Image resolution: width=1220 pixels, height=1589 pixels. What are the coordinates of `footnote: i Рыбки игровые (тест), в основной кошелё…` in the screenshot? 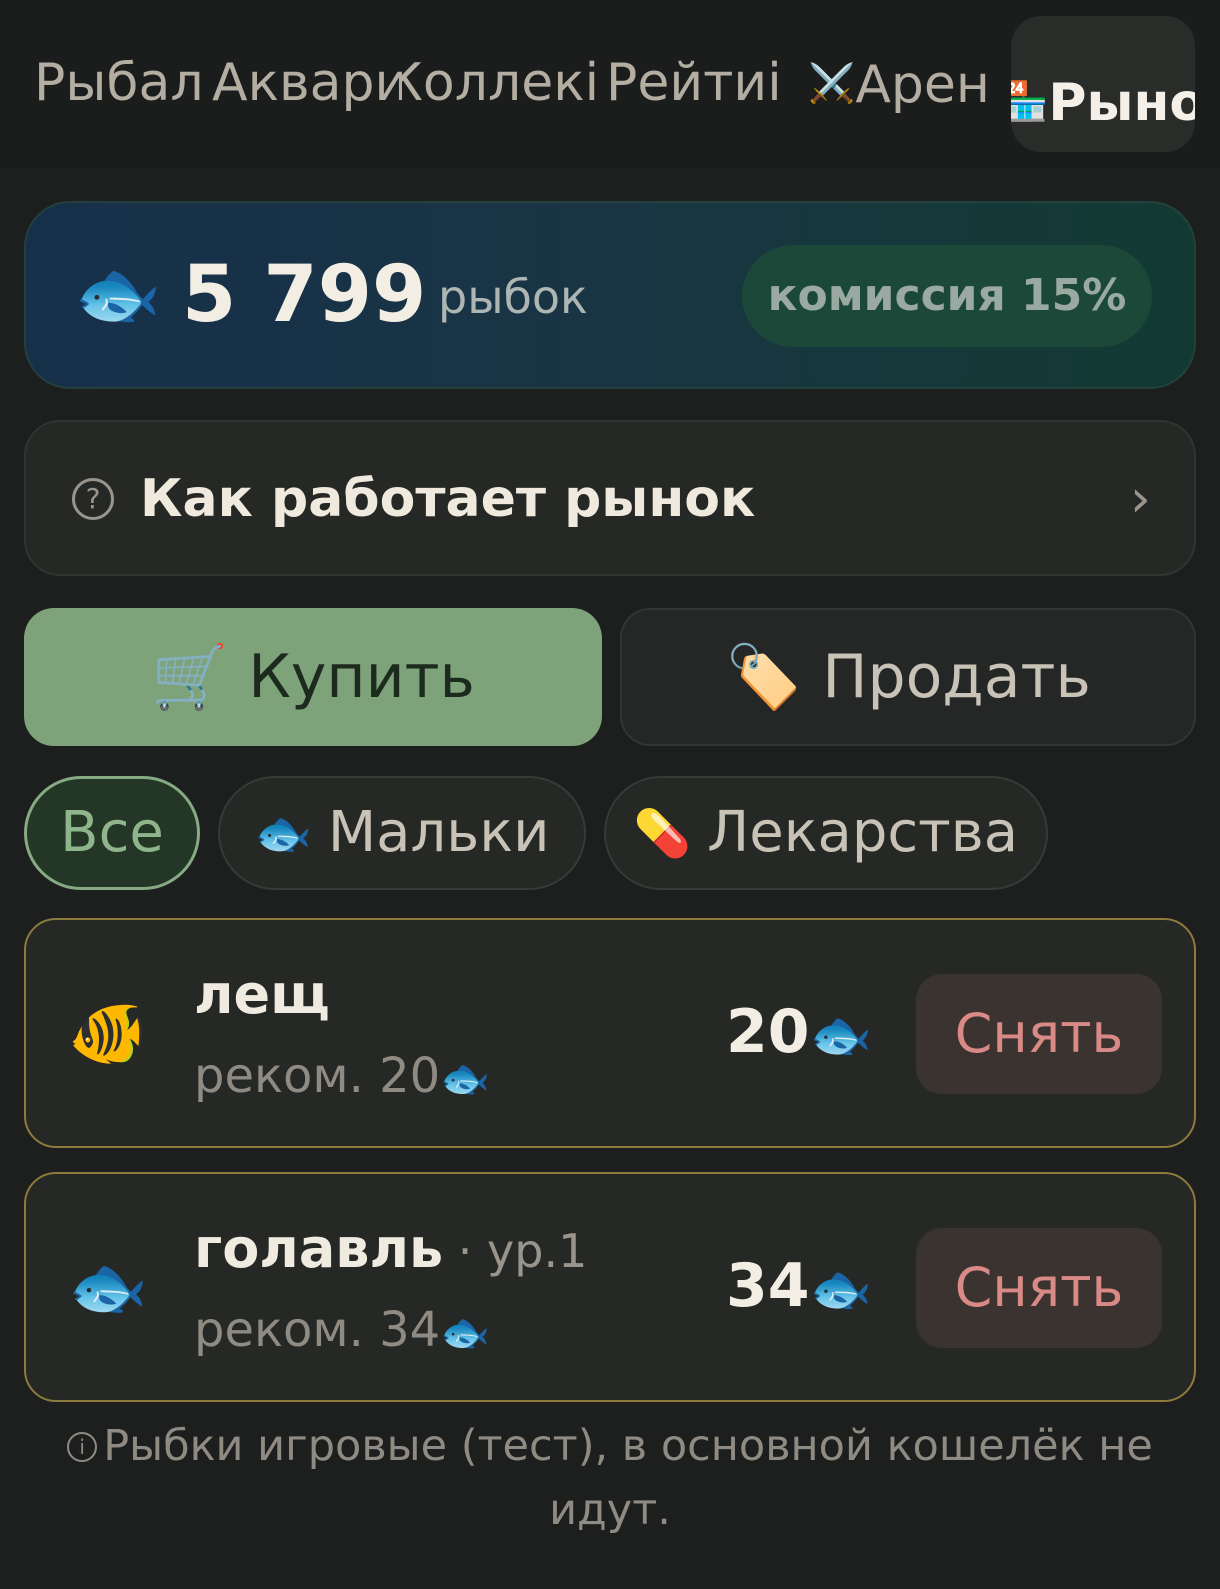 It's located at (610, 1478).